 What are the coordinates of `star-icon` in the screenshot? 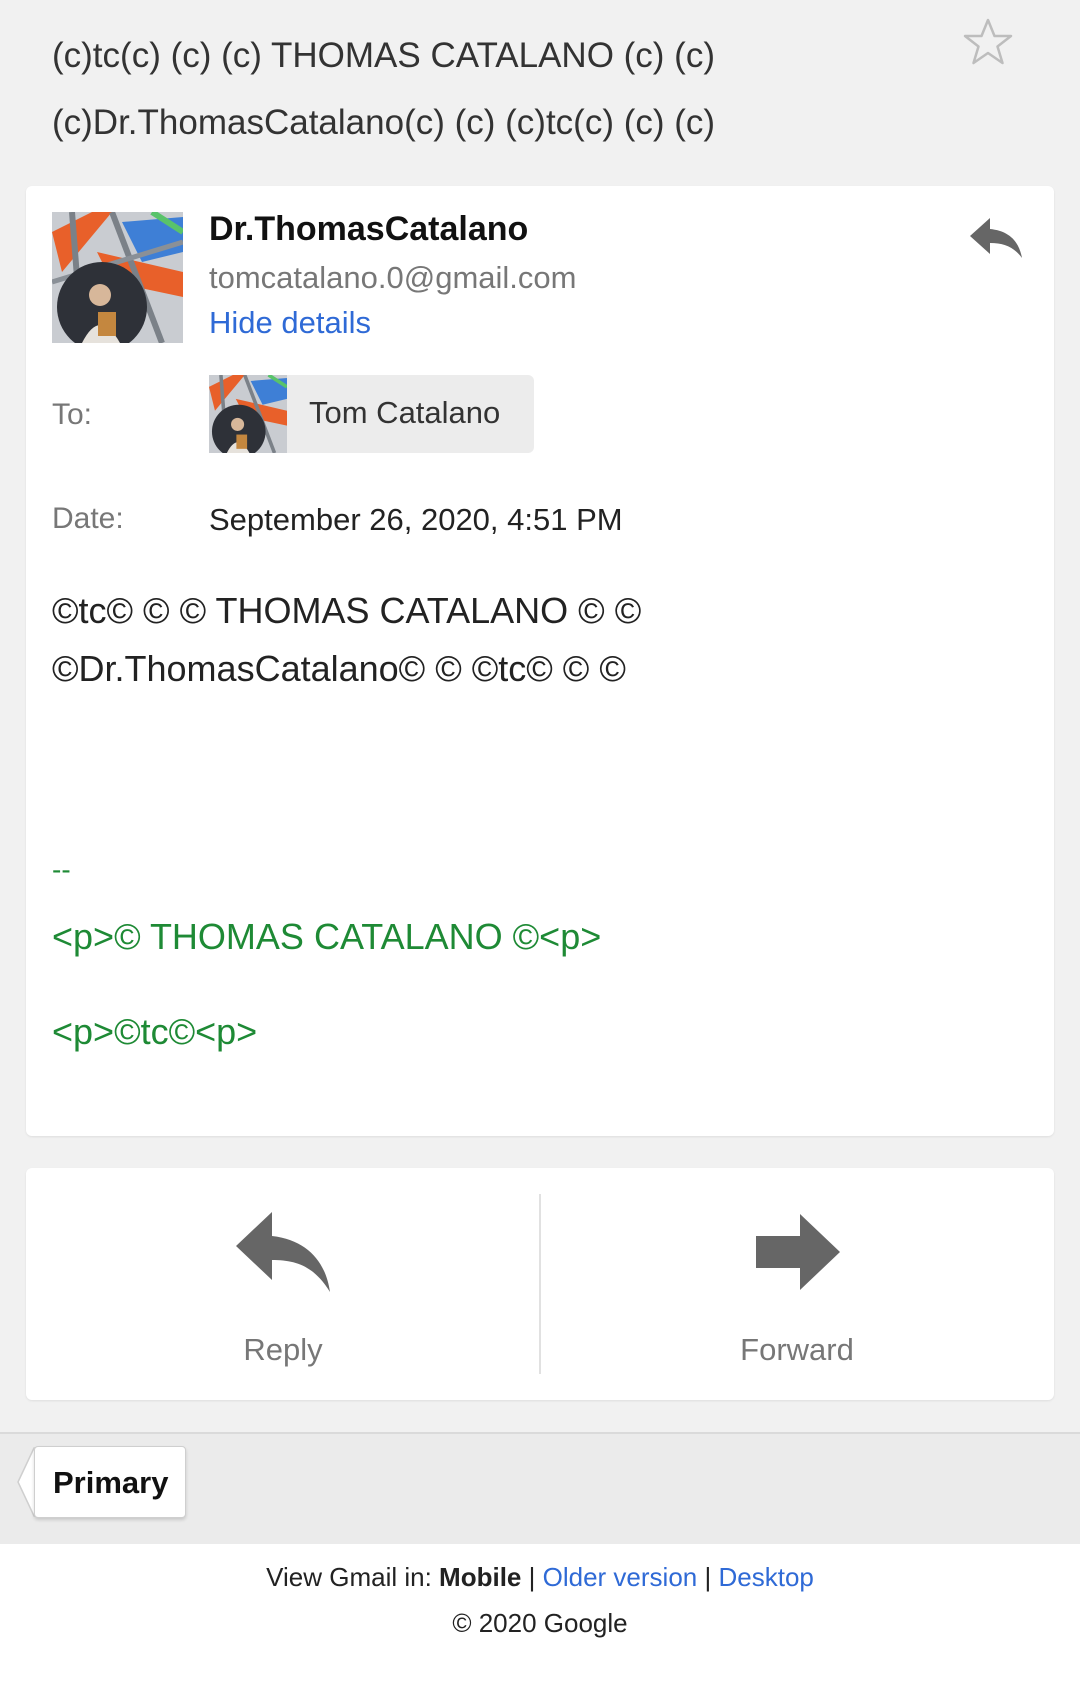 It's located at (988, 44).